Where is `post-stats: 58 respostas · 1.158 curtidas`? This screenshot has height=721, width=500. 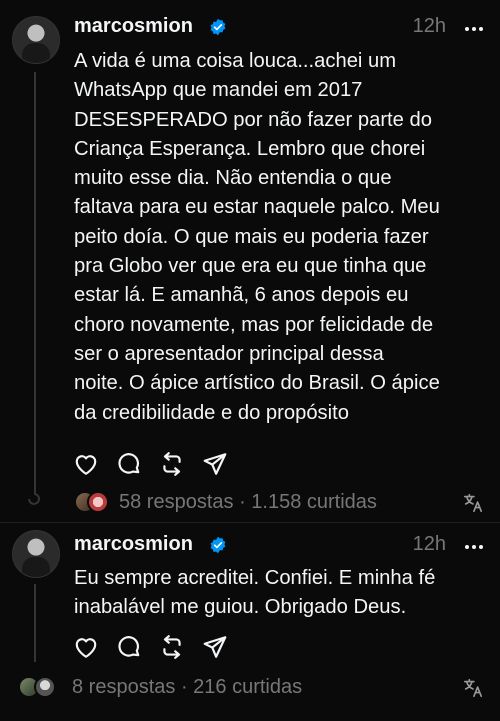 post-stats: 58 respostas · 1.158 curtidas is located at coordinates (248, 502).